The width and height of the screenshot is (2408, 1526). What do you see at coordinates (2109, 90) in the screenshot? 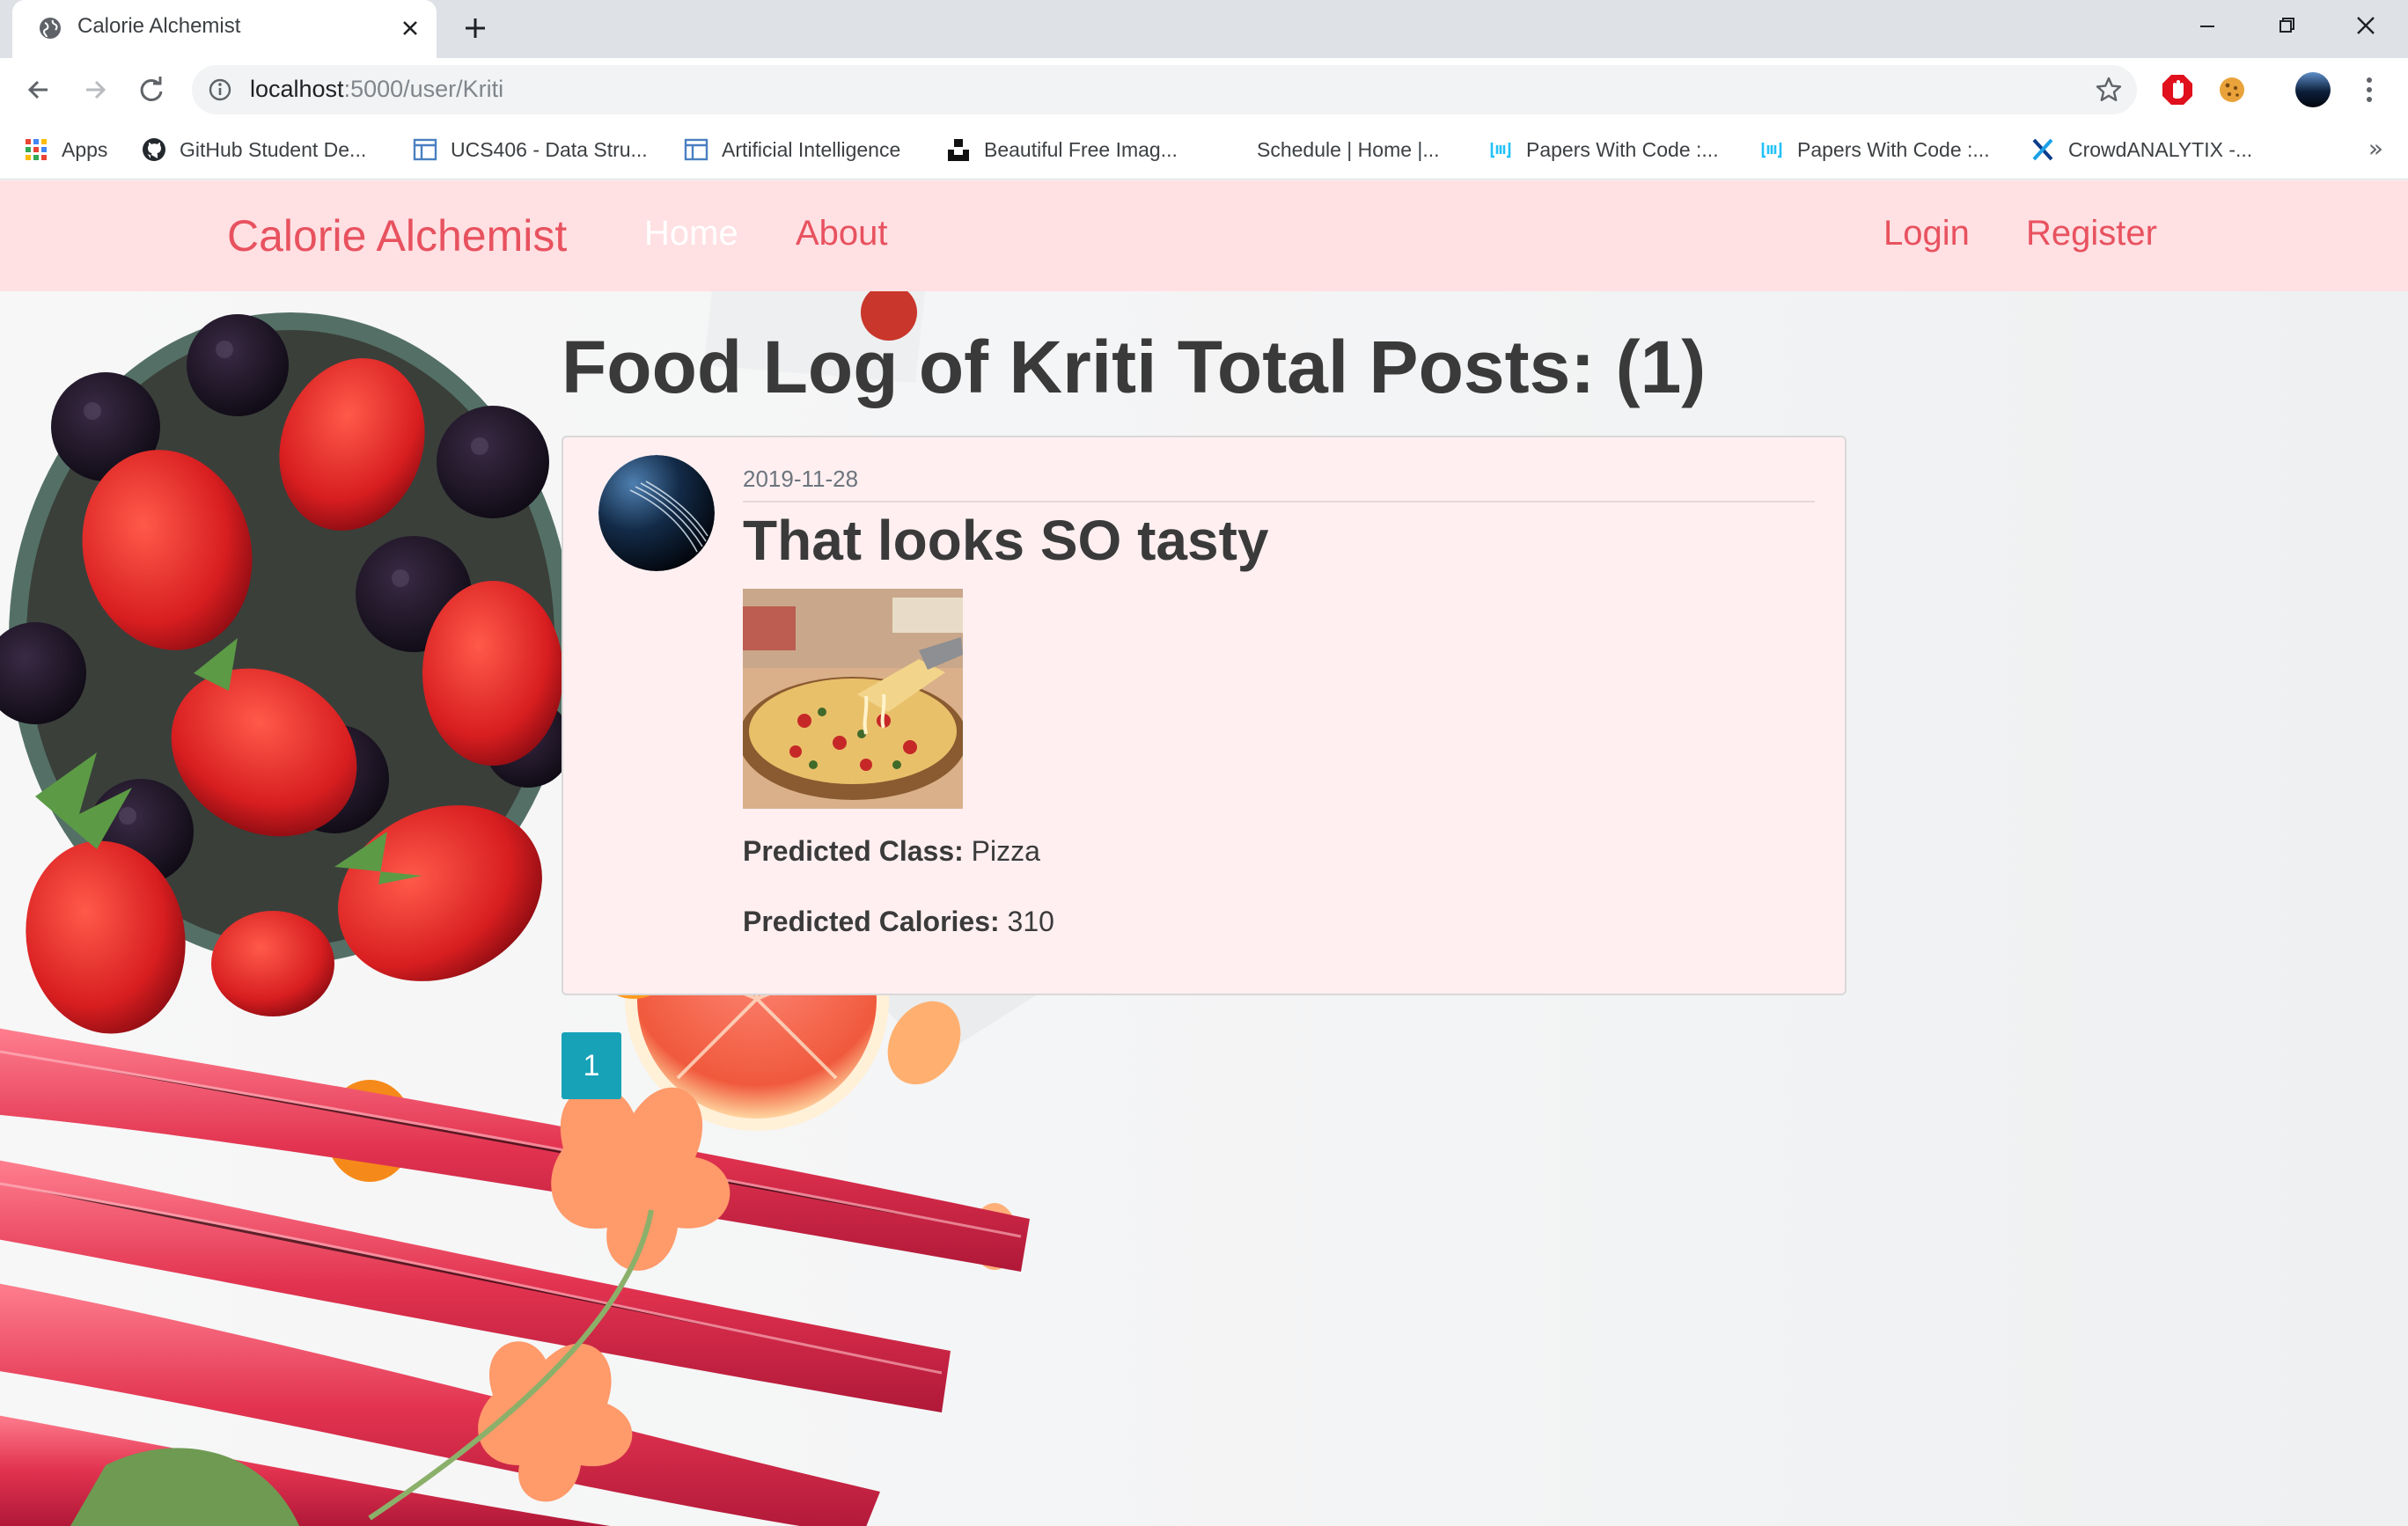
I see `bookmark-star-icon` at bounding box center [2109, 90].